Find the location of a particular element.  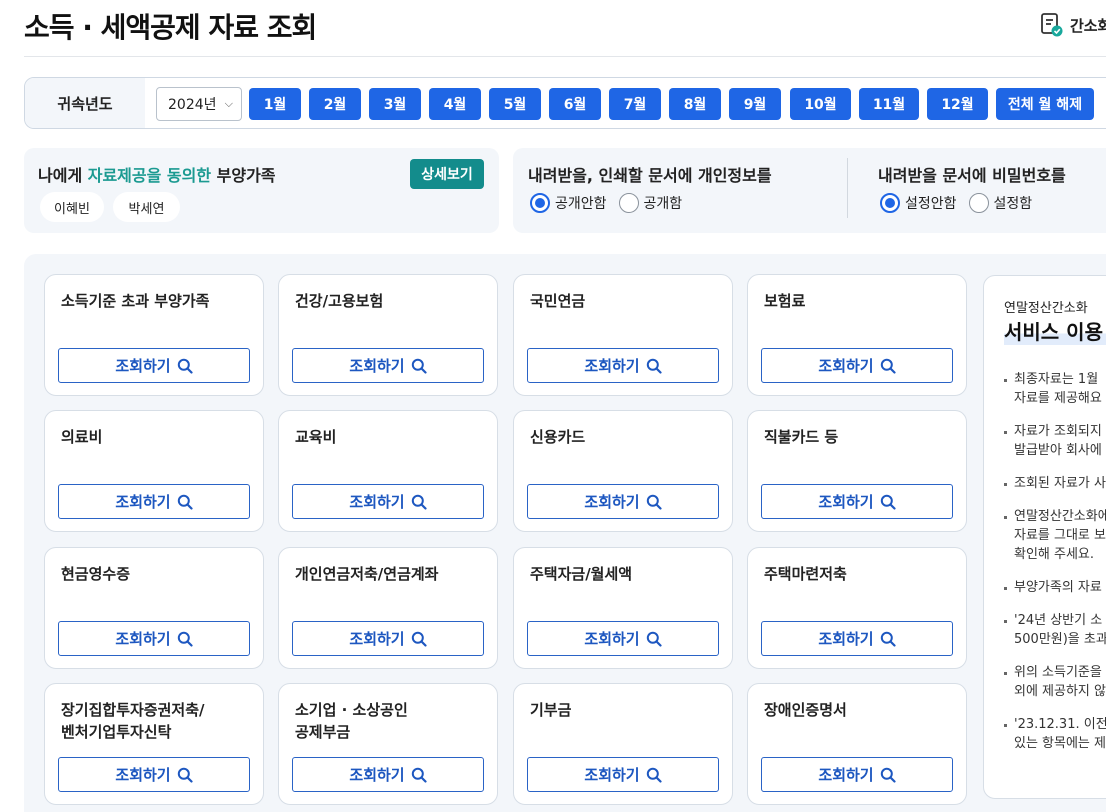

card-title: 건강/고용보험 is located at coordinates (339, 301).